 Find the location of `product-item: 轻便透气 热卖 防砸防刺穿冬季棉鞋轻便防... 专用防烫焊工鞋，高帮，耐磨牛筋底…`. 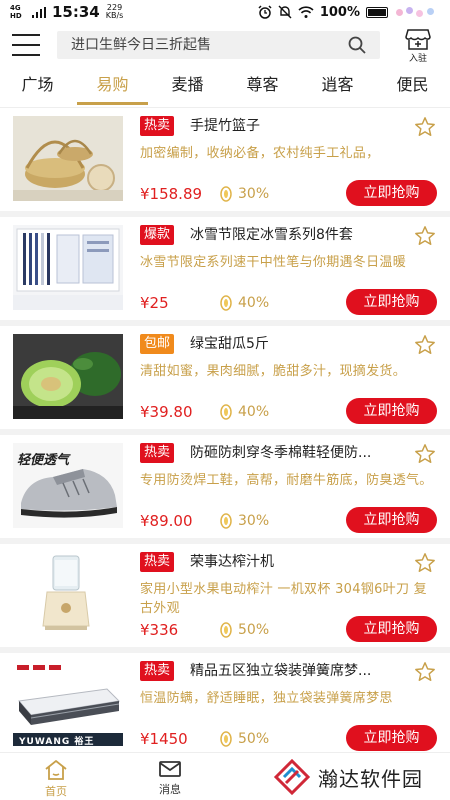

product-item: 轻便透气 热卖 防砸防刺穿冬季棉鞋轻便防... 专用防烫焊工鞋，高帮，耐磨牛筋底… is located at coordinates (225, 489).